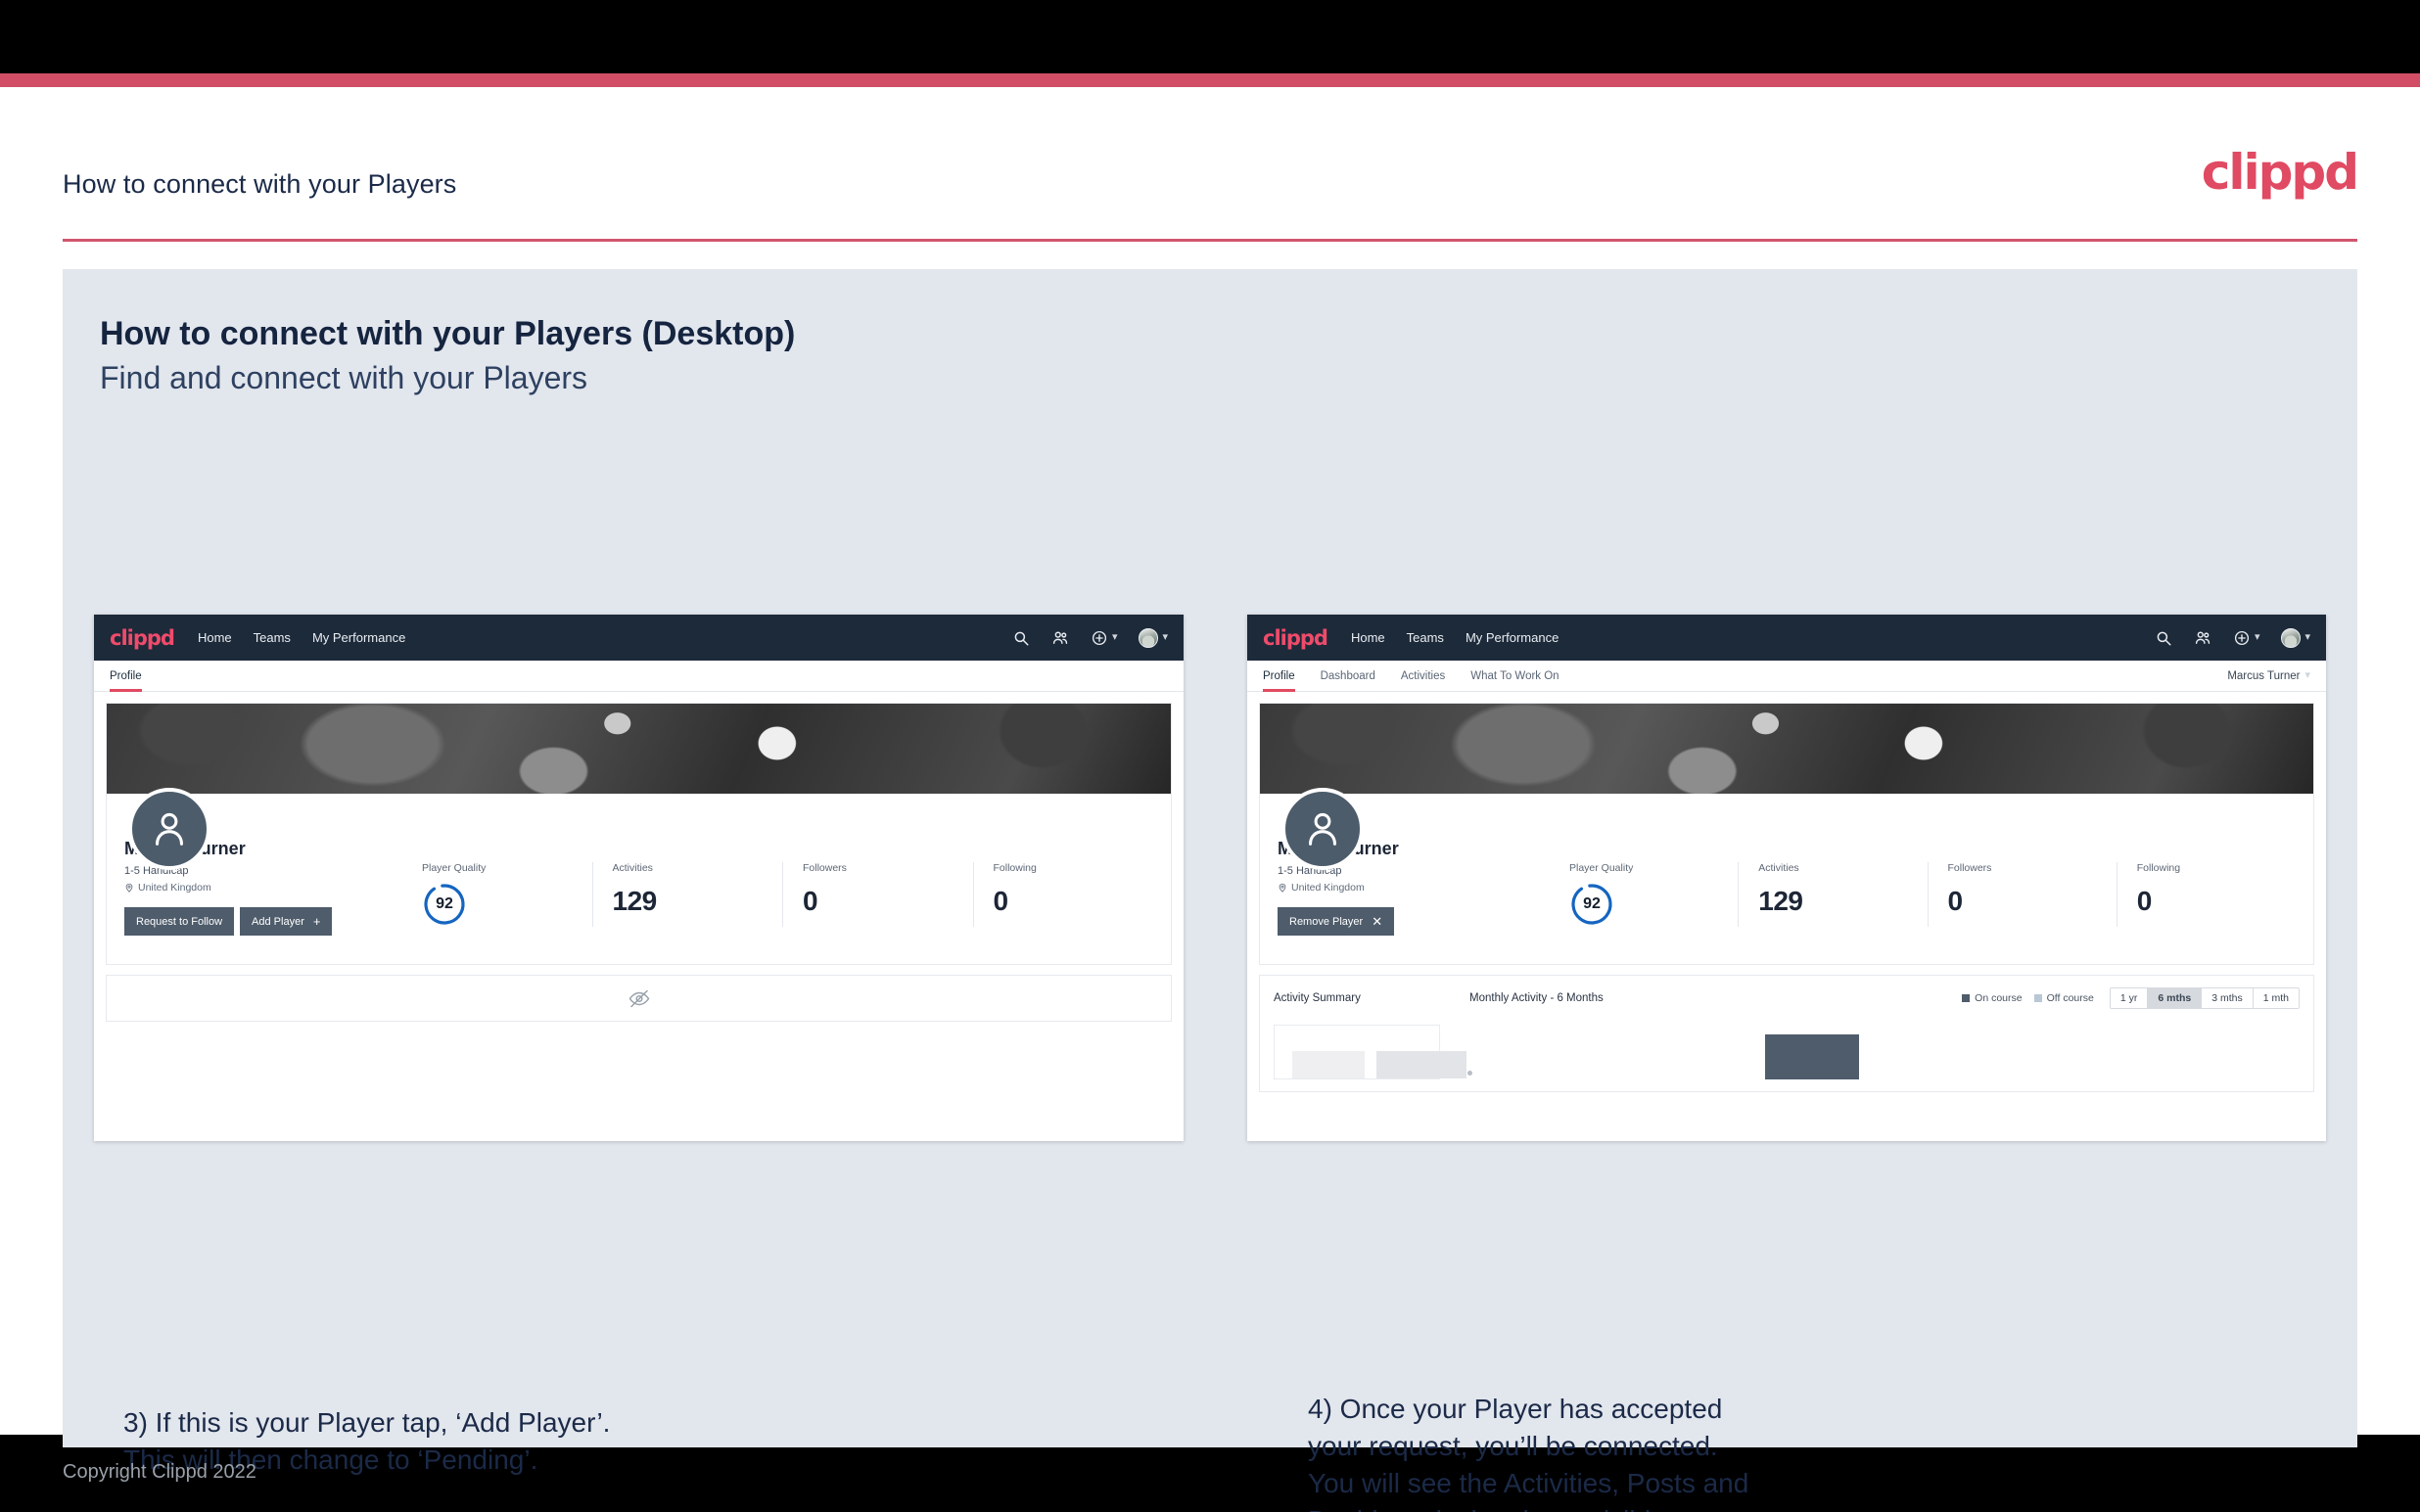 This screenshot has height=1512, width=2420. What do you see at coordinates (1591, 904) in the screenshot?
I see `player-quality-ring: 92` at bounding box center [1591, 904].